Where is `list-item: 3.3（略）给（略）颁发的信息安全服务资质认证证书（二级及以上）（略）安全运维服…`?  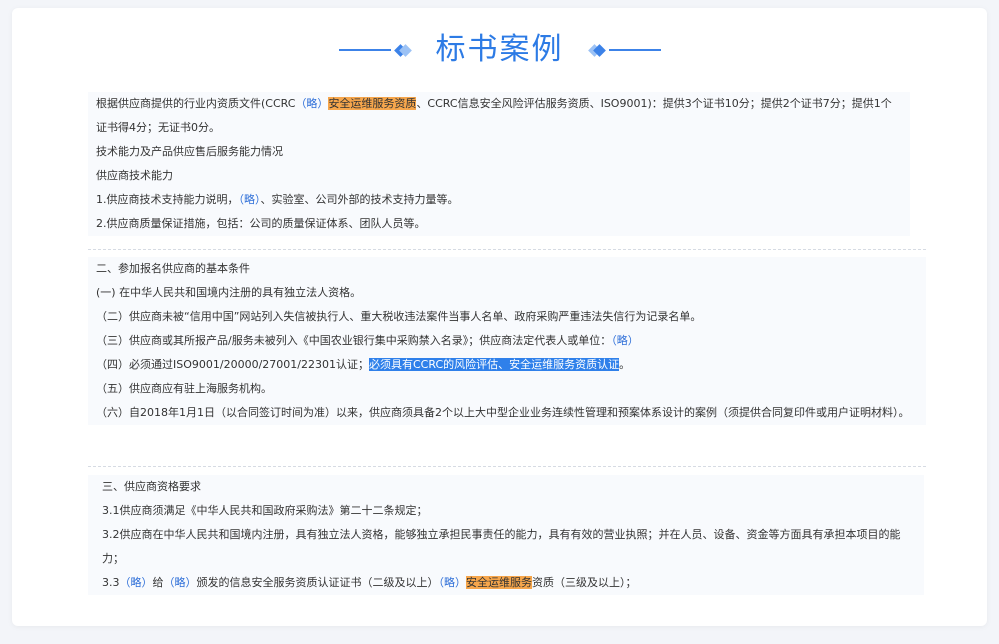
list-item: 3.3（略）给（略）颁发的信息安全服务资质认证证书（二级及以上）（略）安全运维服… is located at coordinates (369, 582).